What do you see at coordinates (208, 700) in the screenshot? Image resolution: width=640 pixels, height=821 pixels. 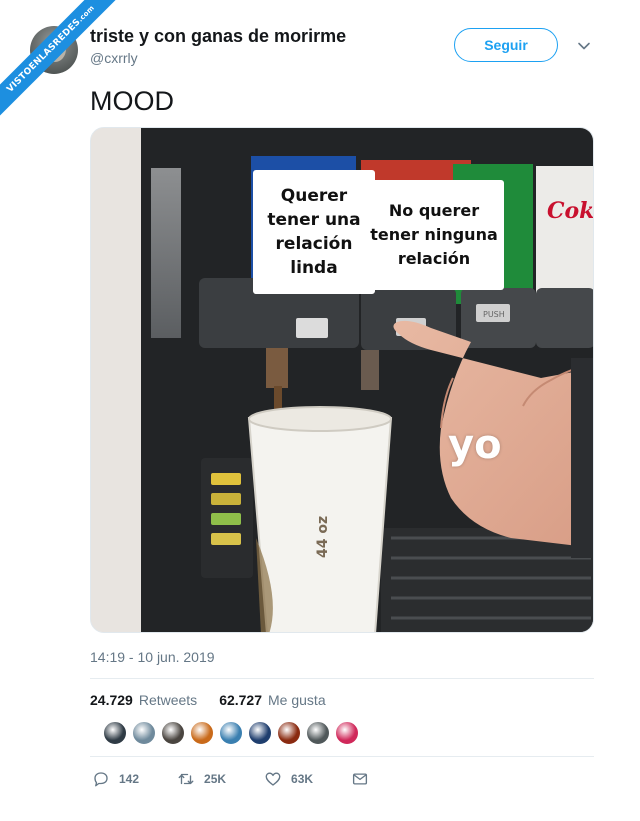 I see `engagement-stats: 24.729 Retweets 62.727 Me gusta` at bounding box center [208, 700].